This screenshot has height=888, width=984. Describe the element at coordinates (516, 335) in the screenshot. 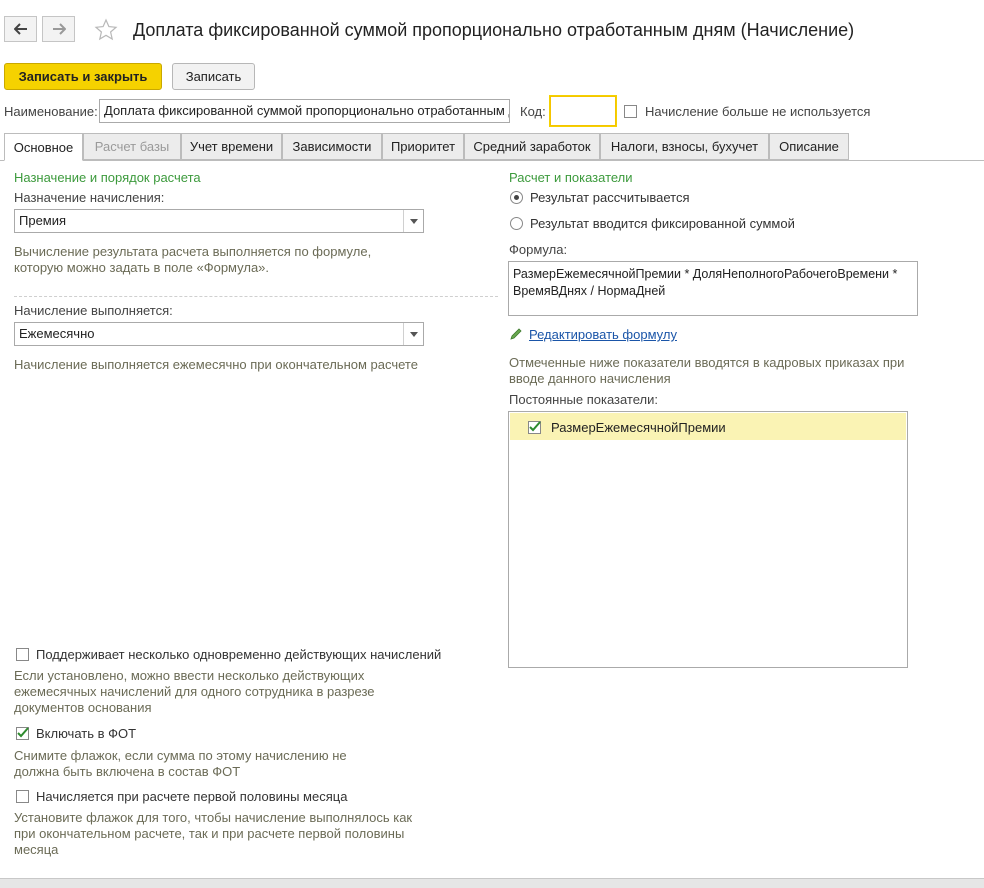

I see `pencil-icon` at that location.